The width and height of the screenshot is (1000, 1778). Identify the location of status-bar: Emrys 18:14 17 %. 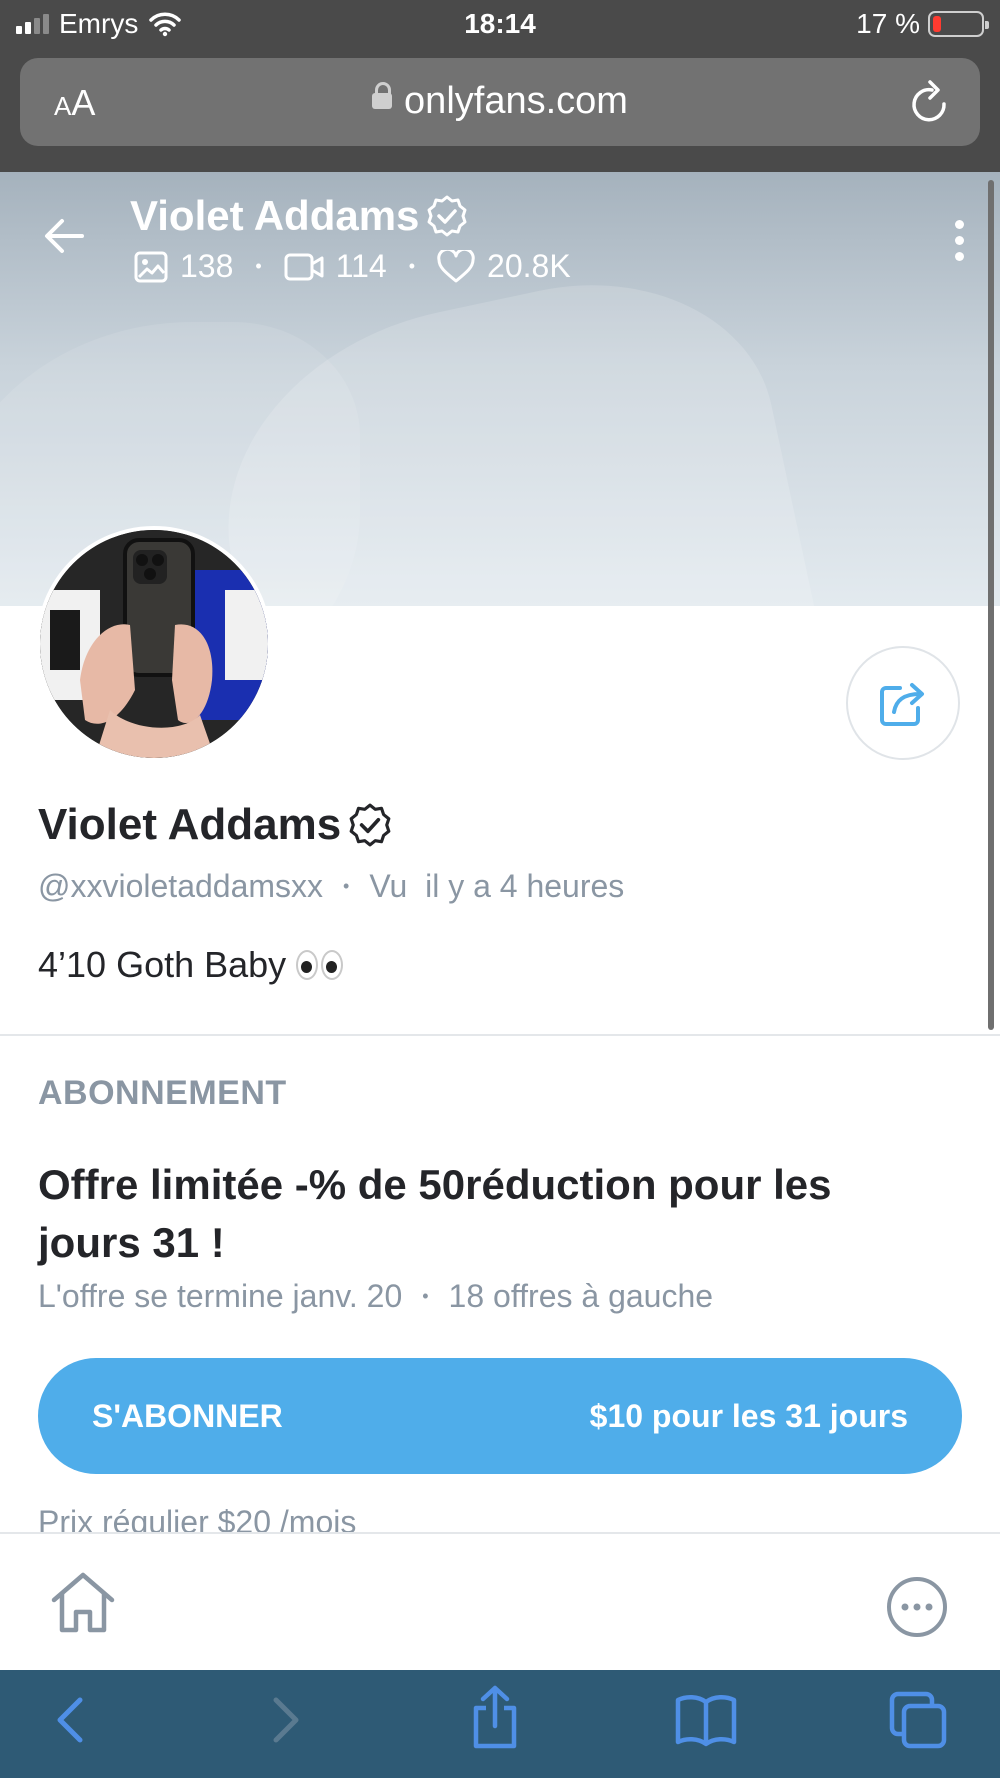
(500, 25).